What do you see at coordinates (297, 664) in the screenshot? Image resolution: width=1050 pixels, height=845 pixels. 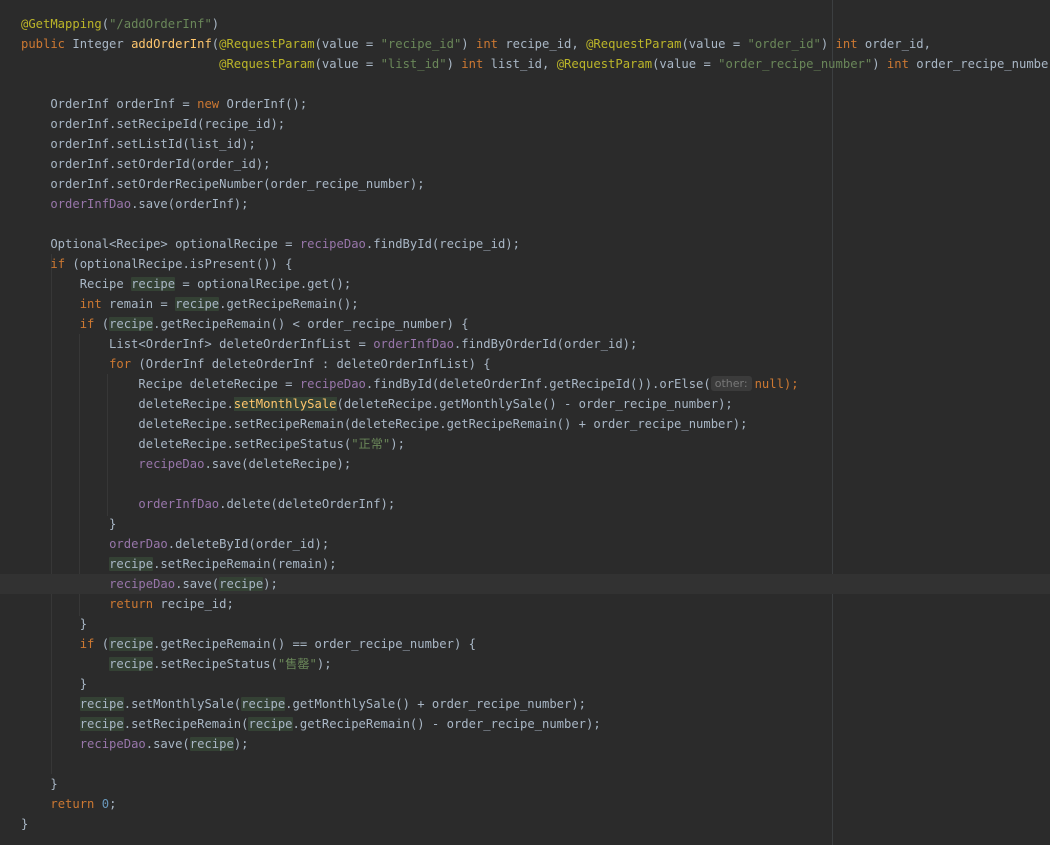 I see `string-literal: "售罄"` at bounding box center [297, 664].